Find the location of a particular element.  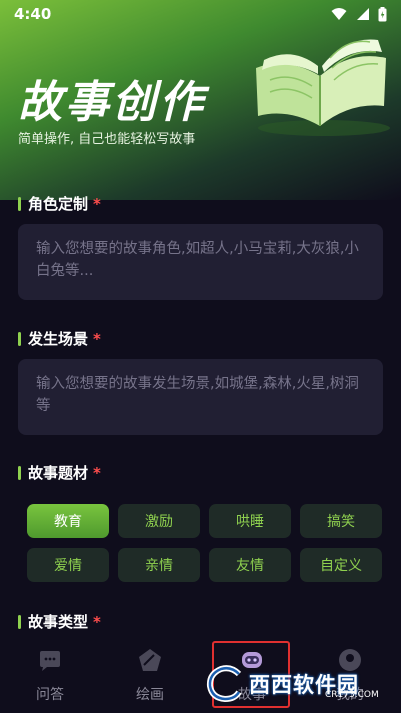

status-bar: 4:40 is located at coordinates (200, 14).